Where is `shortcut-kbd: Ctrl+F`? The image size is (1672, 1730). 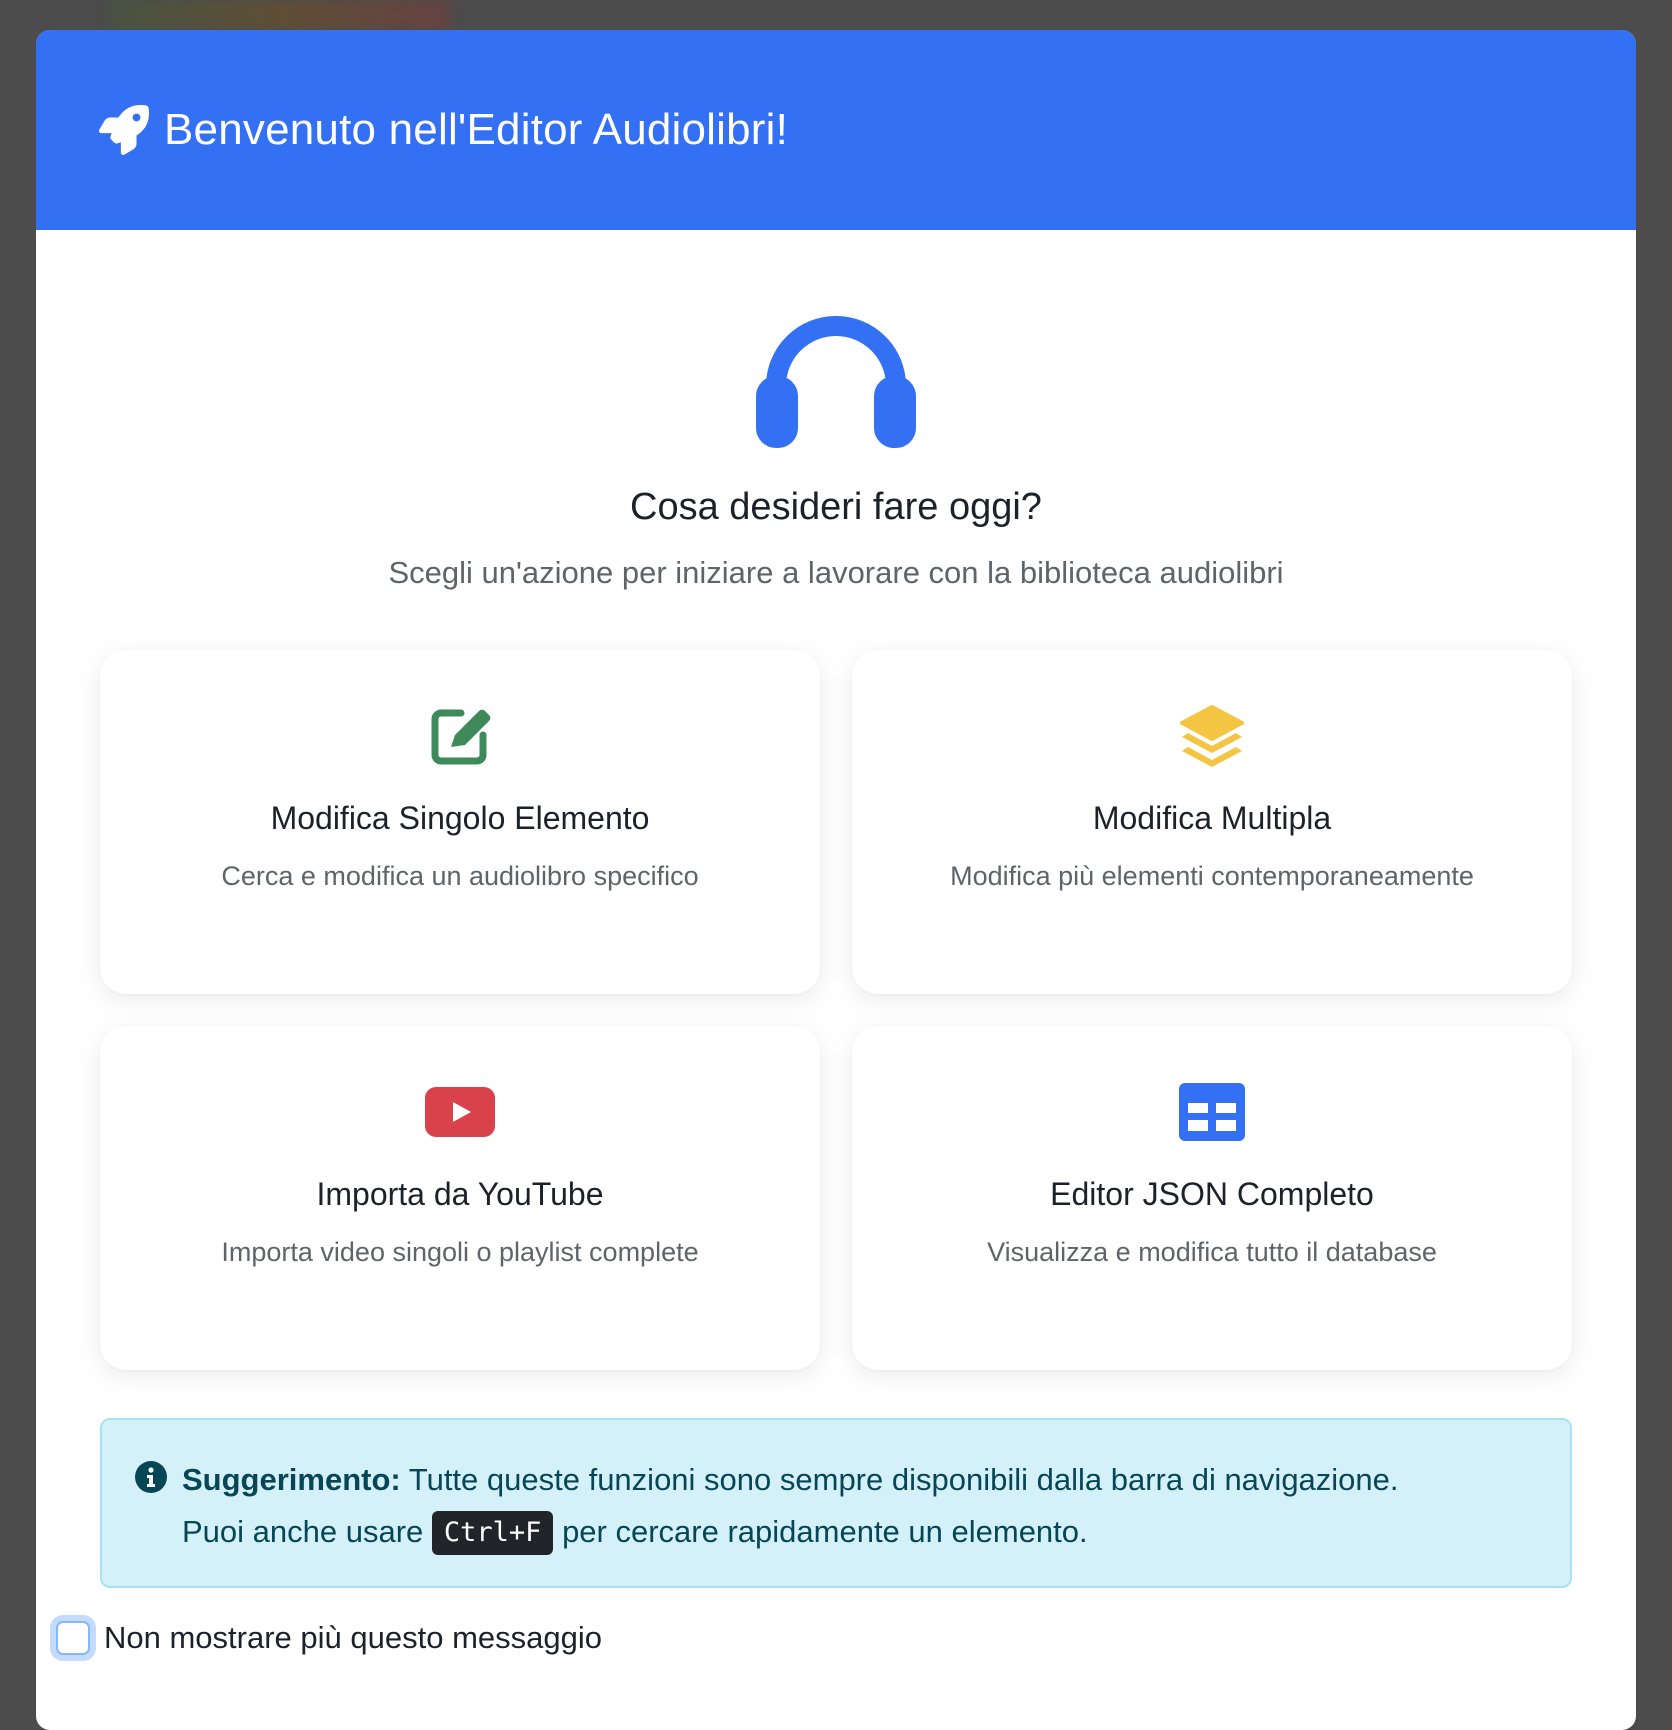
shortcut-kbd: Ctrl+F is located at coordinates (492, 1533).